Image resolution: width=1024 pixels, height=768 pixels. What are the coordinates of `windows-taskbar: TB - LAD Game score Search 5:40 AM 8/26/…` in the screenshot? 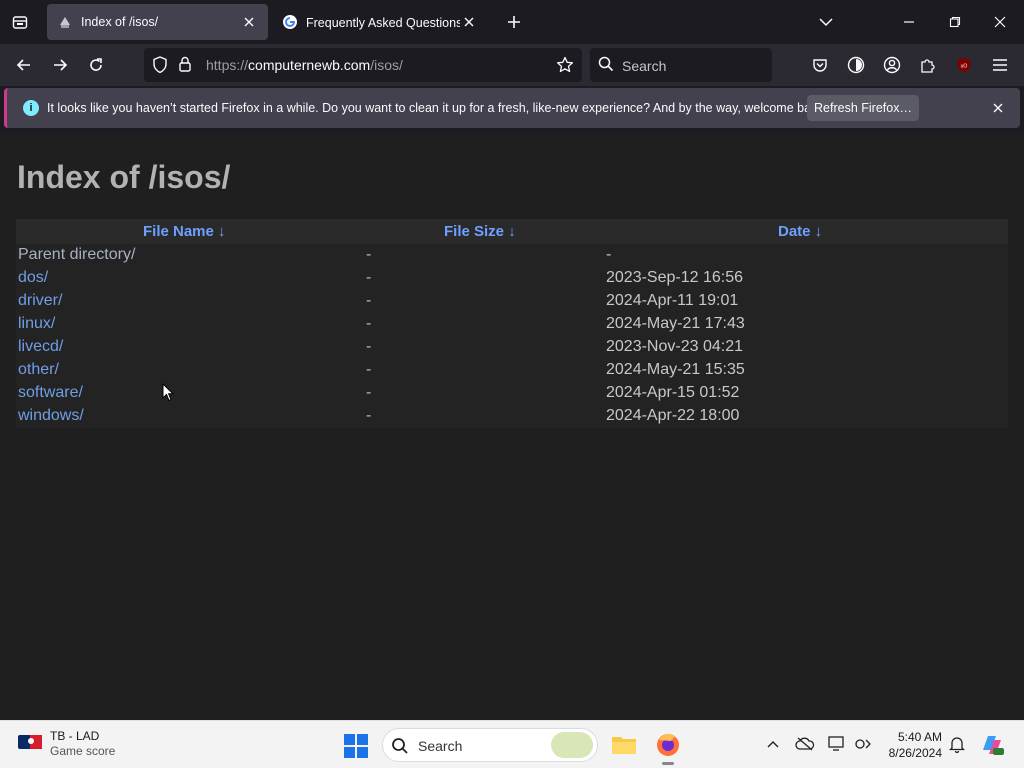 It's located at (512, 744).